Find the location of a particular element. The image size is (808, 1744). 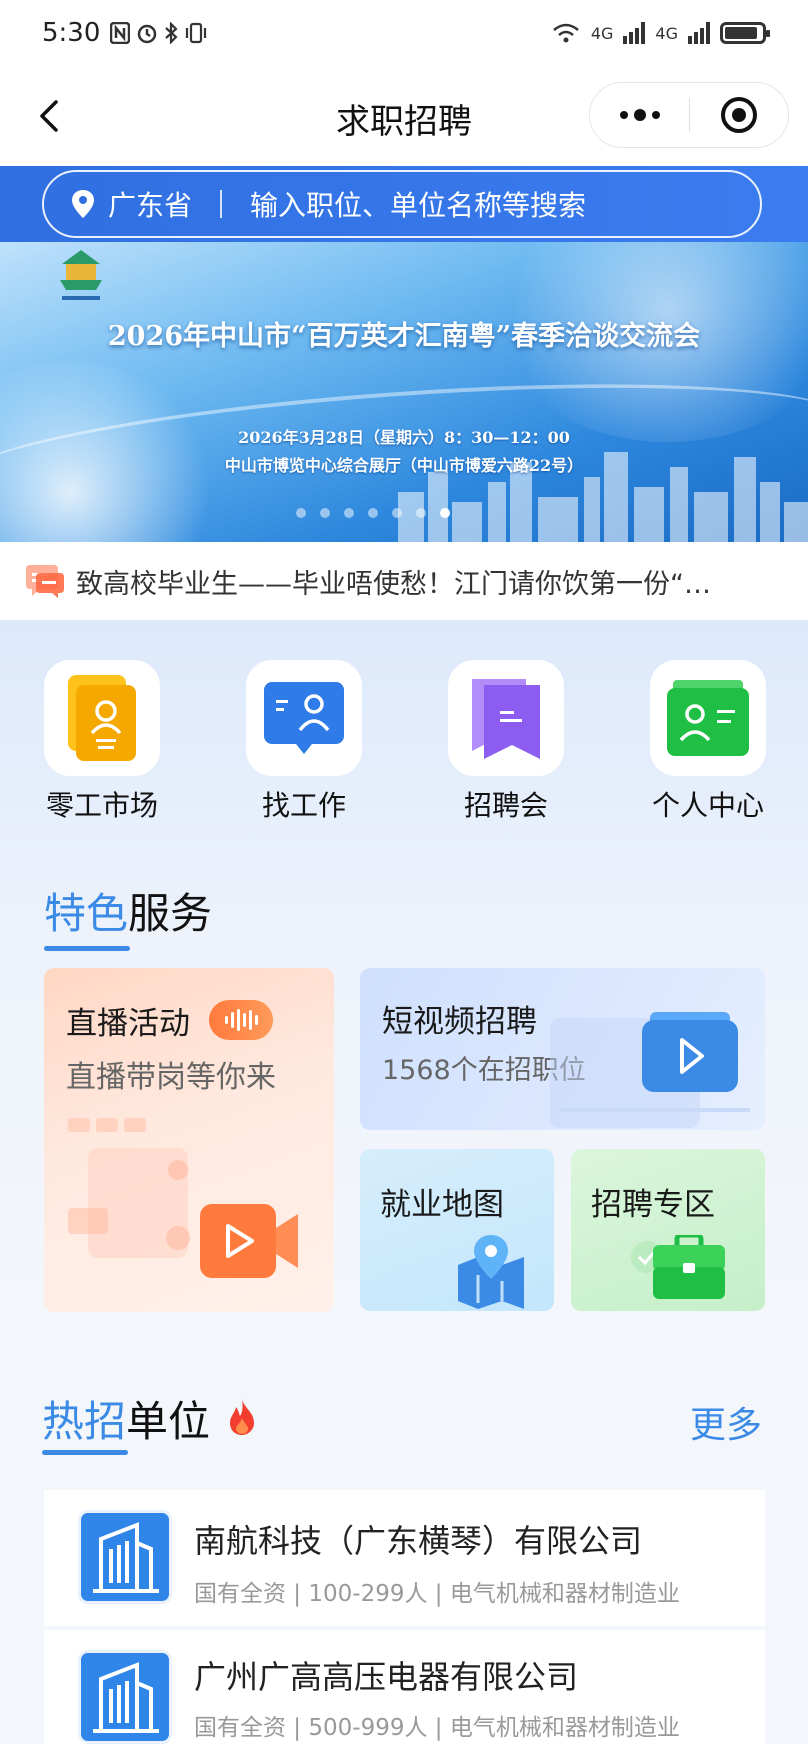

find-job-icon is located at coordinates (304, 718).